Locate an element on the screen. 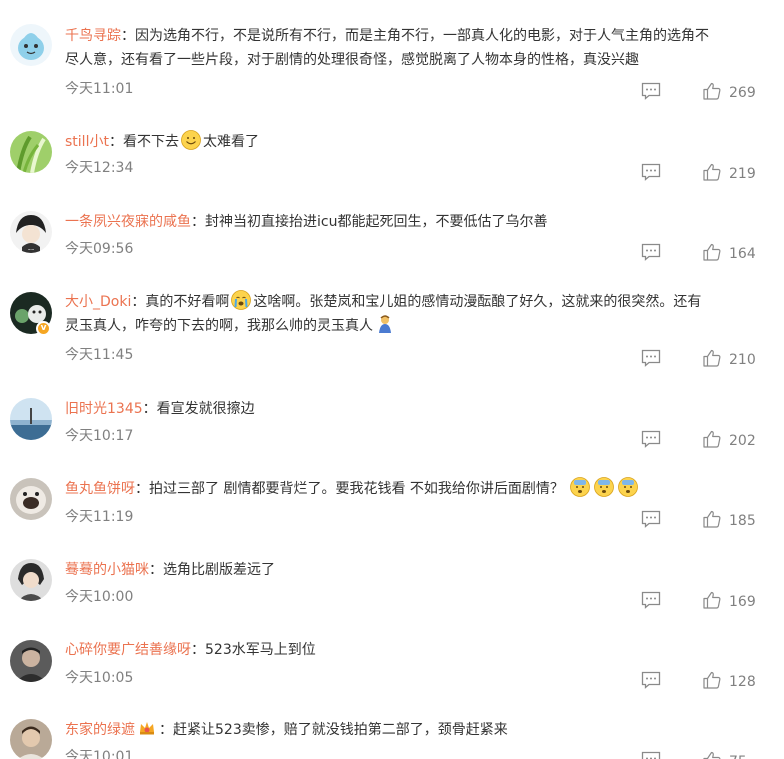 This screenshot has height=759, width=784. comment-body: 一条夙兴夜寐的咸鱼：封神当初直接抬进icu都能起死回生，不要低估了乌尔善 is located at coordinates (415, 222).